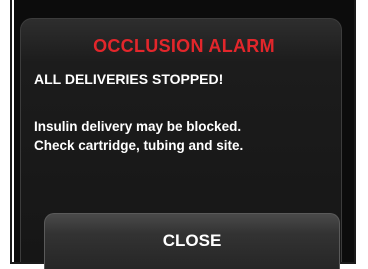 The width and height of the screenshot is (368, 269). What do you see at coordinates (129, 79) in the screenshot?
I see `alarm-subtitle: ALL DELIVERIES STOPPED!` at bounding box center [129, 79].